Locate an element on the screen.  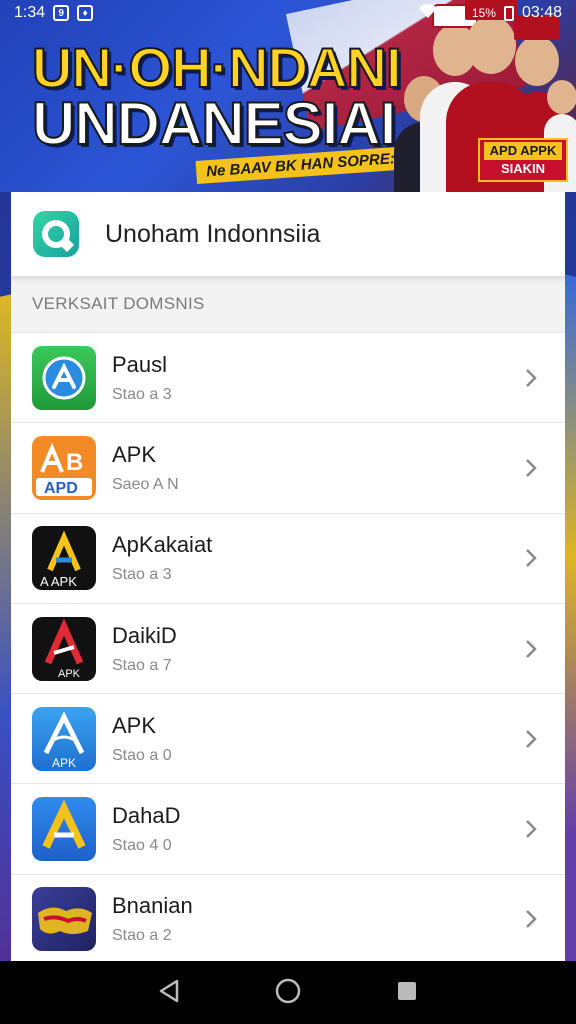
recents-button is located at coordinates (407, 993).